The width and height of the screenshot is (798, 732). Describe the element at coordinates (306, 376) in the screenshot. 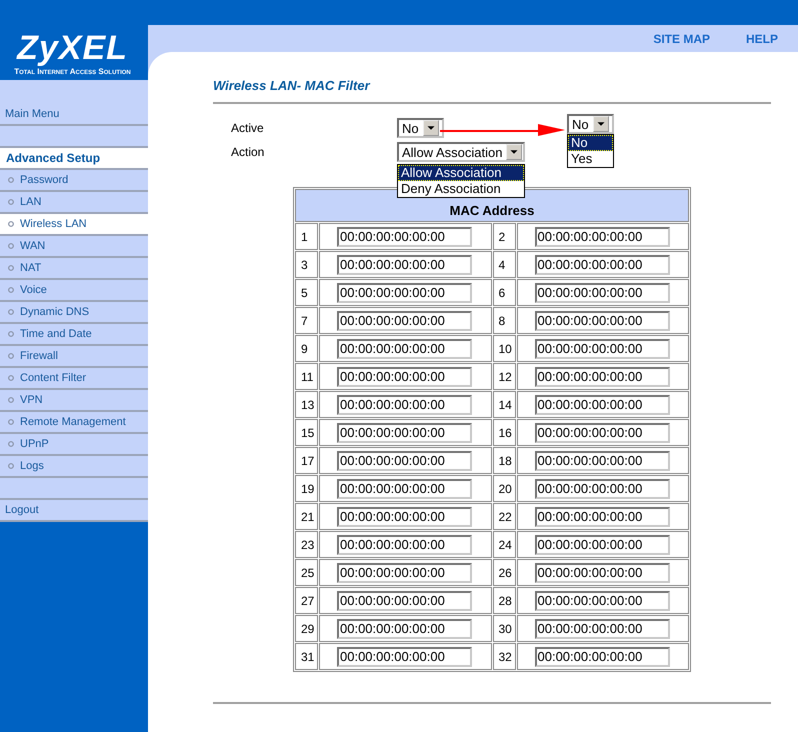

I see `row-number: 11` at that location.